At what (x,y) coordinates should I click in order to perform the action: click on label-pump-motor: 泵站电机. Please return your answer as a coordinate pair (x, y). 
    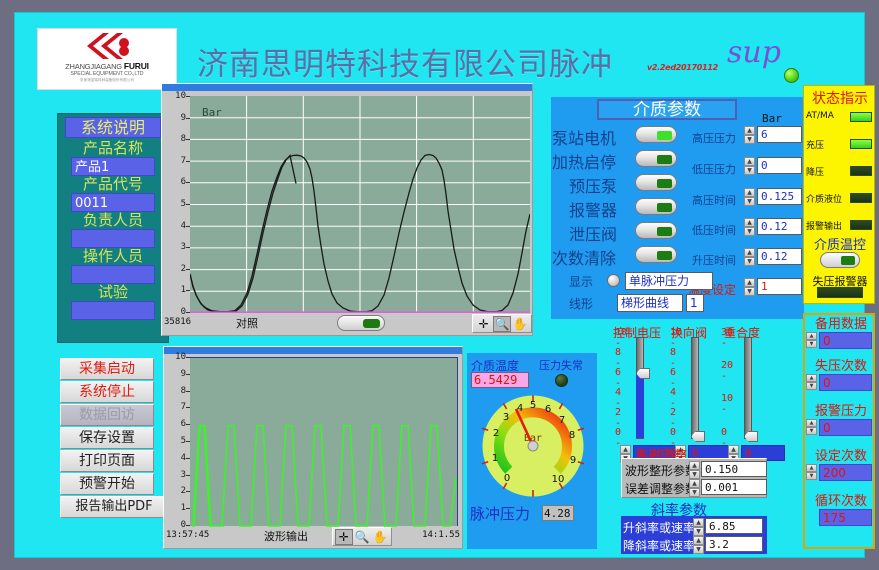
    Looking at the image, I should click on (584, 138).